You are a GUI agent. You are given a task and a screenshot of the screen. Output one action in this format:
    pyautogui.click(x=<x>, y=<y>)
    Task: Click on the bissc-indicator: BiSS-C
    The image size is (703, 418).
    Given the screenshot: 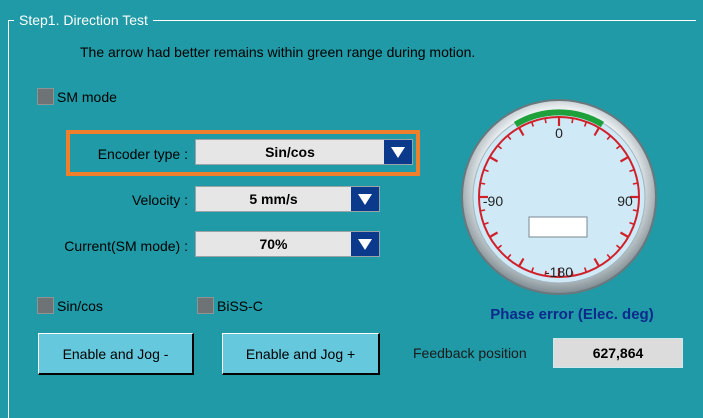 What is the action you would take?
    pyautogui.click(x=230, y=305)
    